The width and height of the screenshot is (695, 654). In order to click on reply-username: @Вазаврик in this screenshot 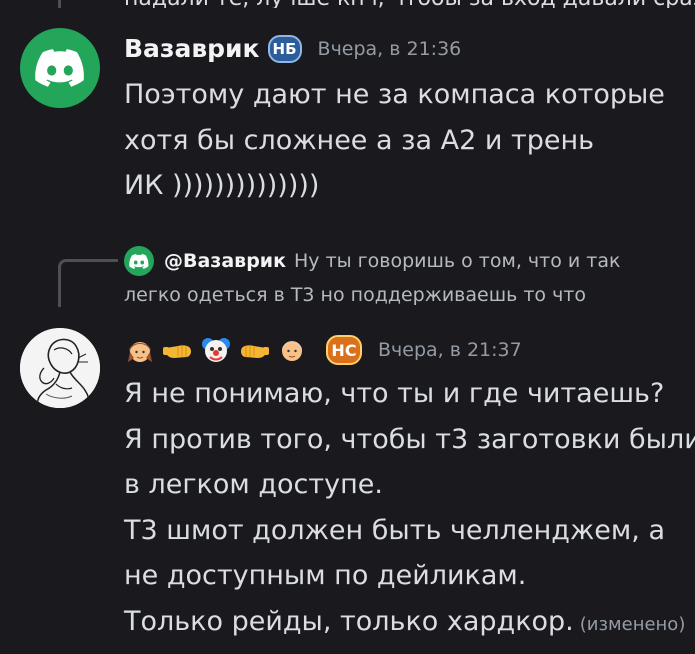, I will do `click(225, 261)`.